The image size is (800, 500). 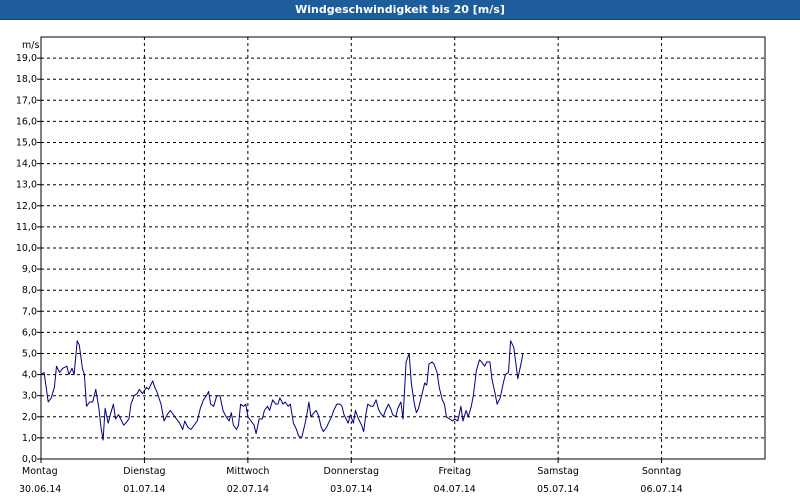 What do you see at coordinates (29, 459) in the screenshot?
I see `y-tick-label: 0,0` at bounding box center [29, 459].